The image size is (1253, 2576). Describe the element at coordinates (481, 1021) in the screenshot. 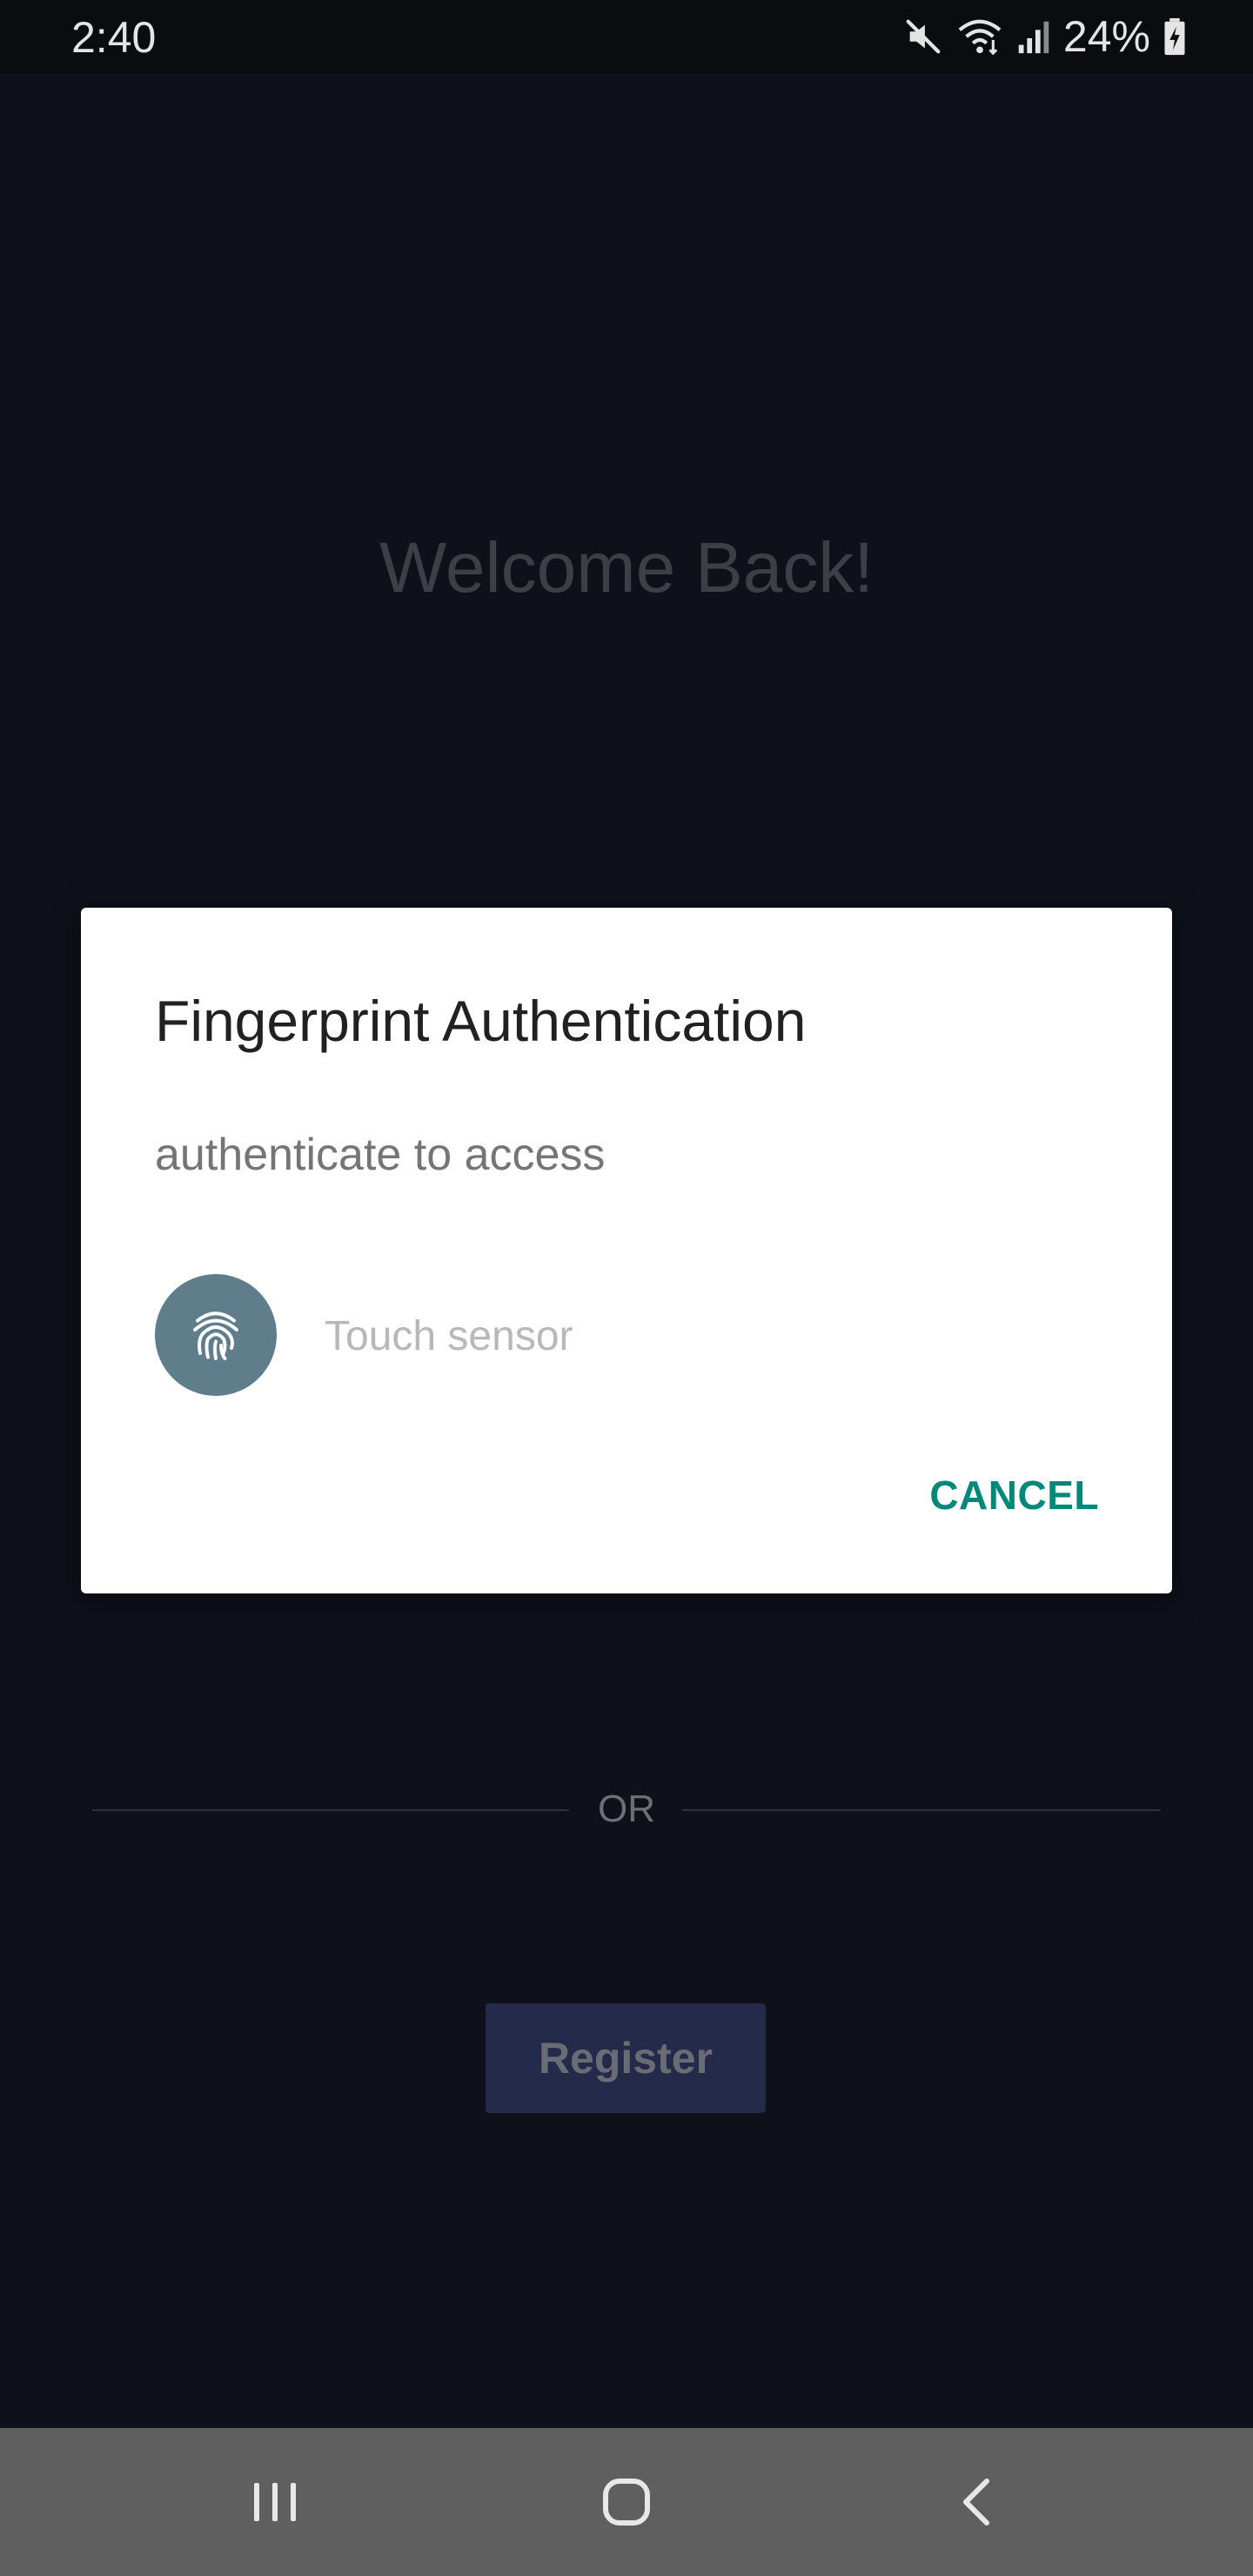

I see `dialog-title: Fingerprint Authentication` at that location.